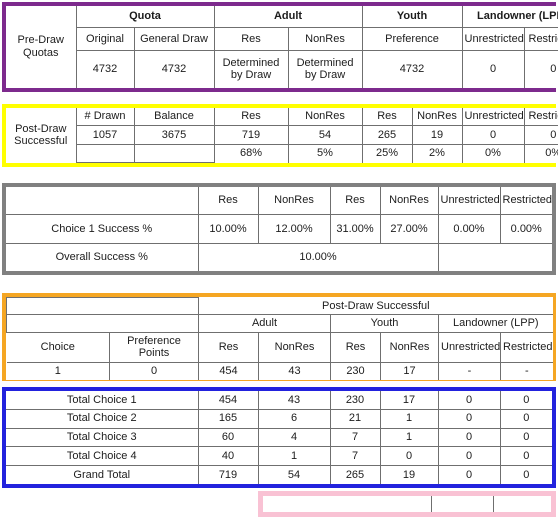  What do you see at coordinates (102, 400) in the screenshot?
I see `totals-row-label: Total Choice 1` at bounding box center [102, 400].